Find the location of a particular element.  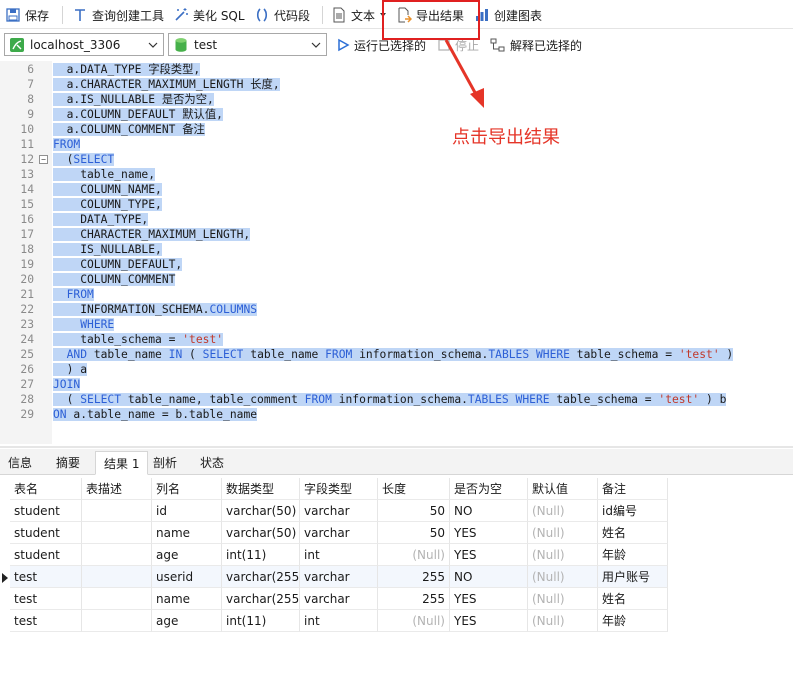

line-number: 26 is located at coordinates (27, 369).